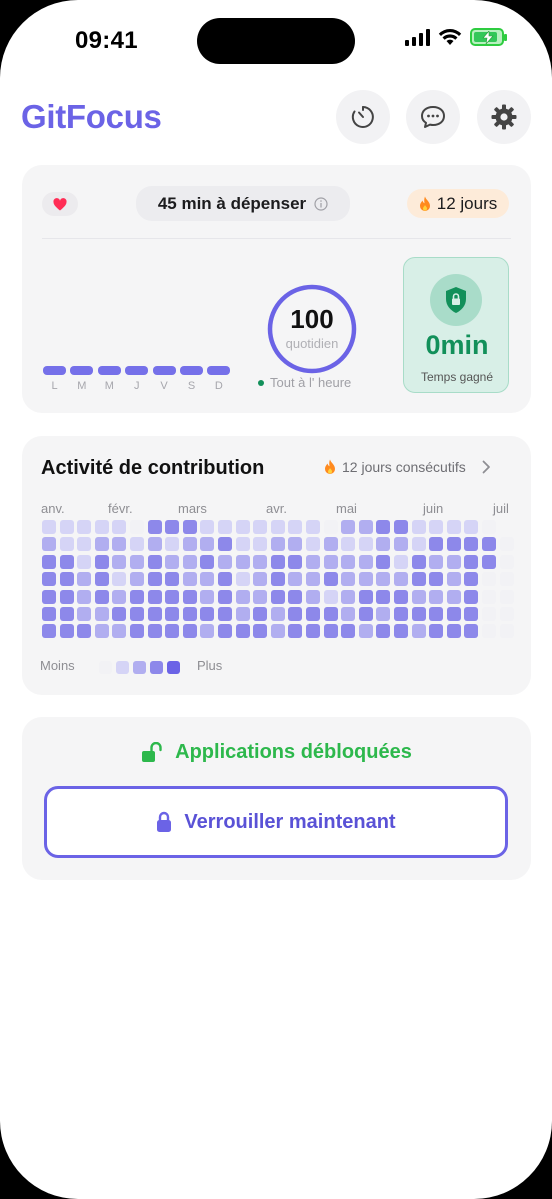 The image size is (552, 1199). What do you see at coordinates (363, 117) in the screenshot?
I see `timer-button` at bounding box center [363, 117].